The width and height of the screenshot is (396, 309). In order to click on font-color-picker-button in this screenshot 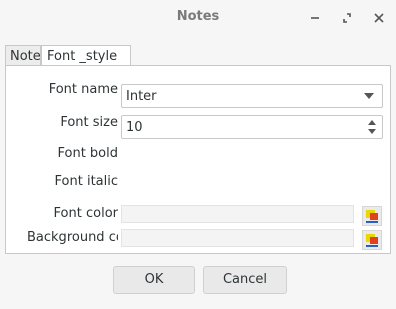, I will do `click(372, 216)`.